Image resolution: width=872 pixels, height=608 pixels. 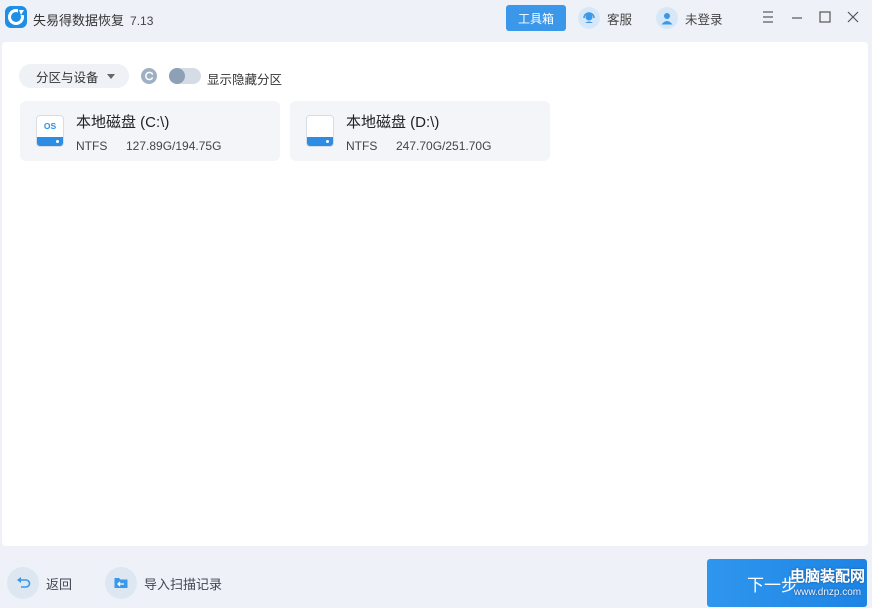 I want to click on chevron-down-icon, so click(x=110, y=76).